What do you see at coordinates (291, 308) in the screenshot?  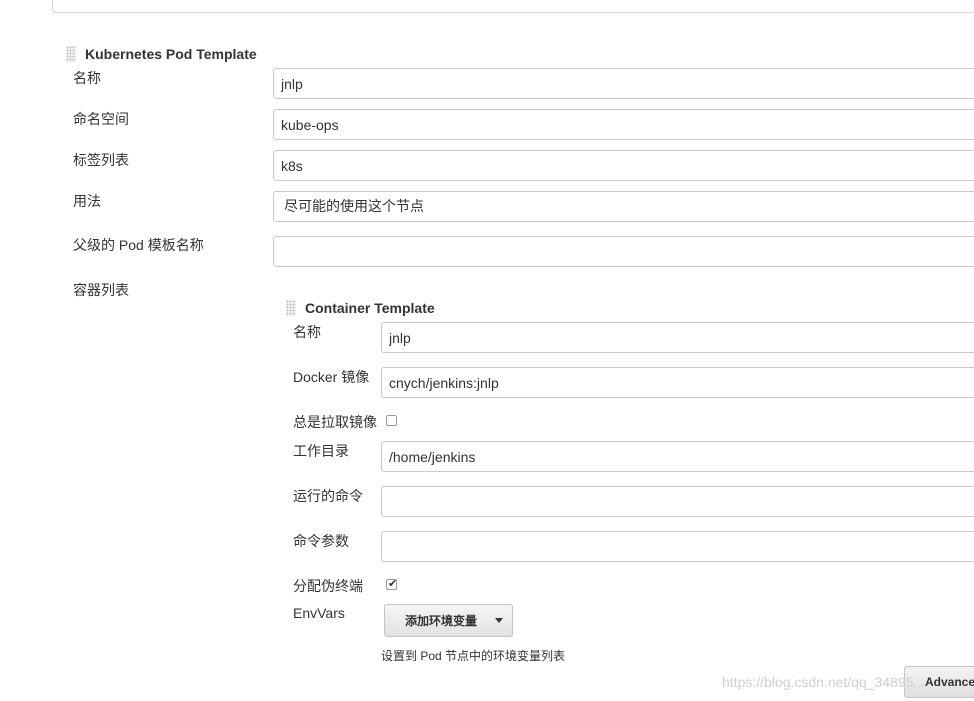 I see `container-drag-handle-icon` at bounding box center [291, 308].